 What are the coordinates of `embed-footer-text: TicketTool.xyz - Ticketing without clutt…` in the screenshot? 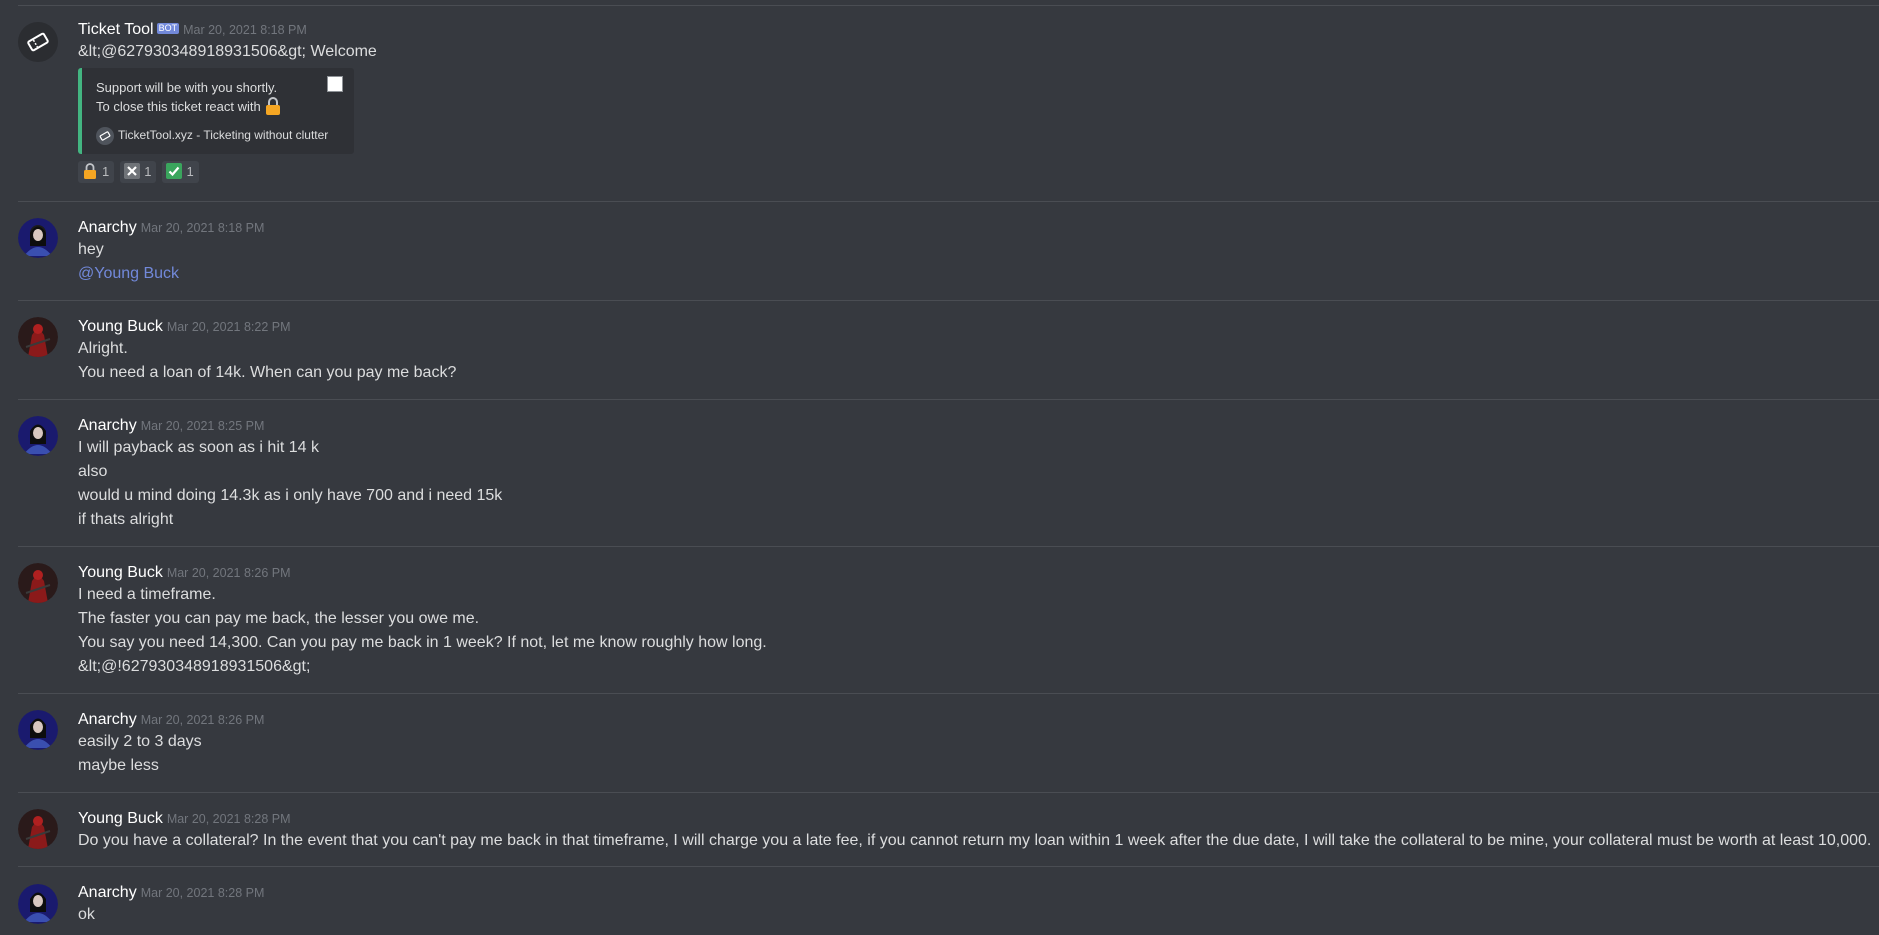 It's located at (223, 135).